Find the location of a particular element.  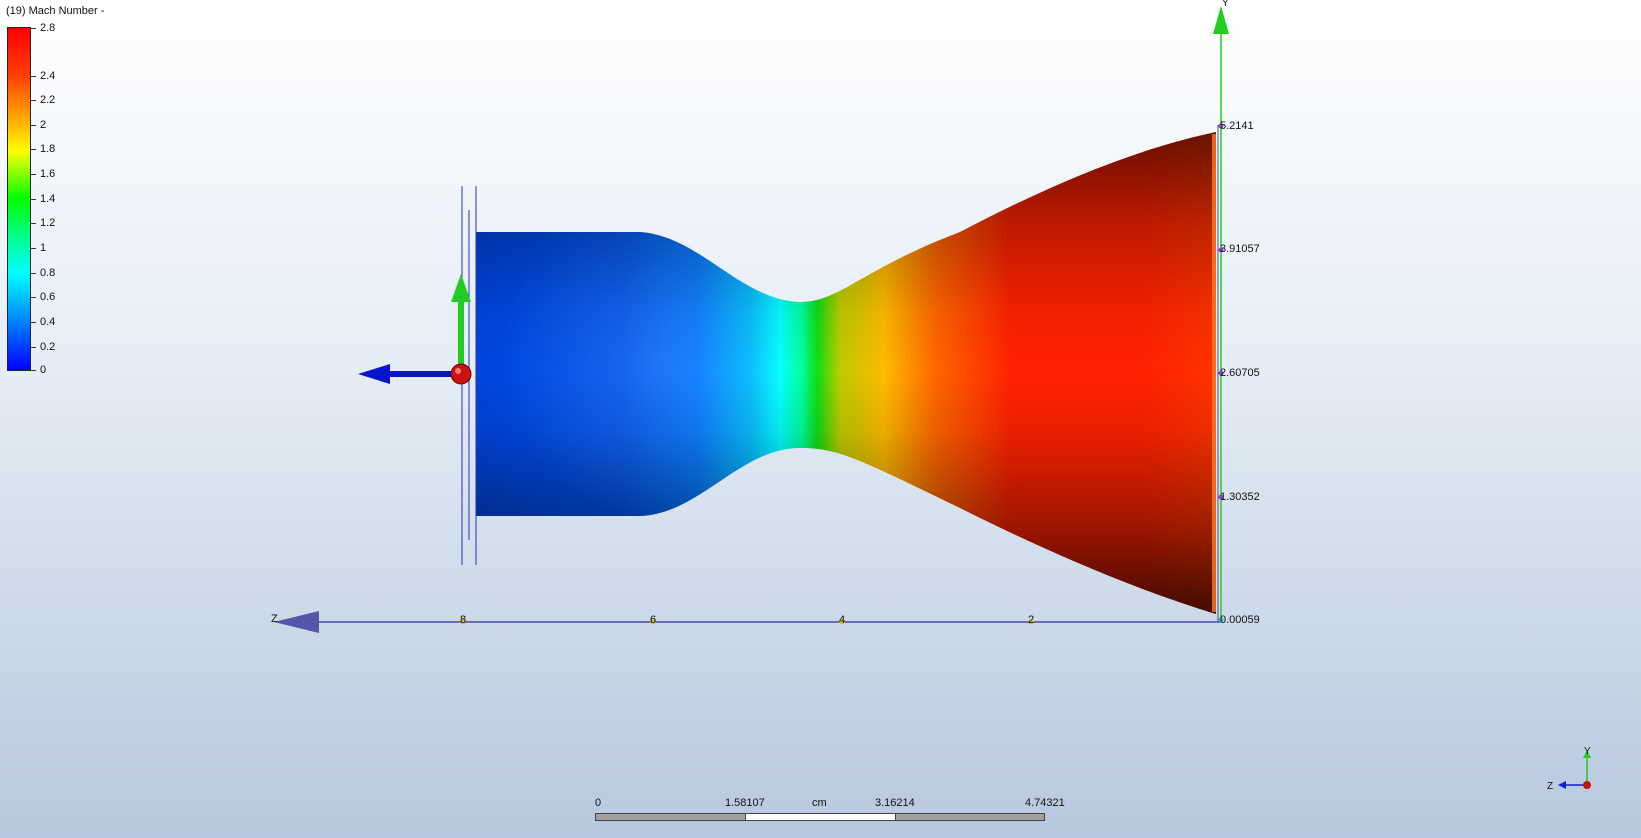

scale-label: 0 is located at coordinates (598, 803).